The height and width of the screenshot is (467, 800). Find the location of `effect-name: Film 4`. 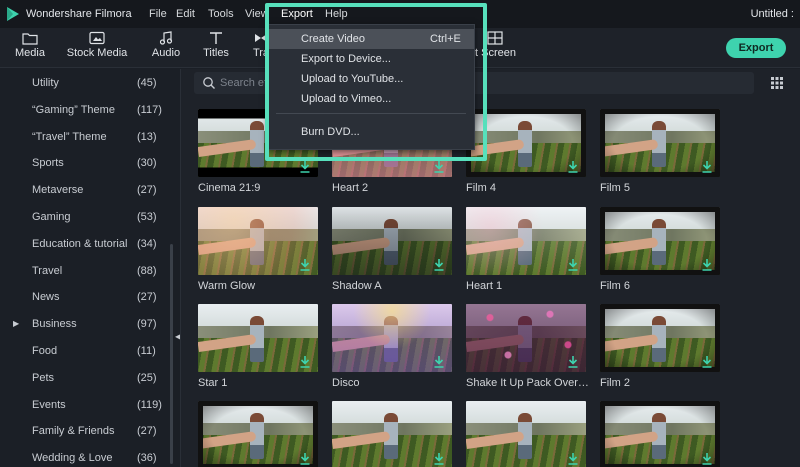

effect-name: Film 4 is located at coordinates (481, 188).